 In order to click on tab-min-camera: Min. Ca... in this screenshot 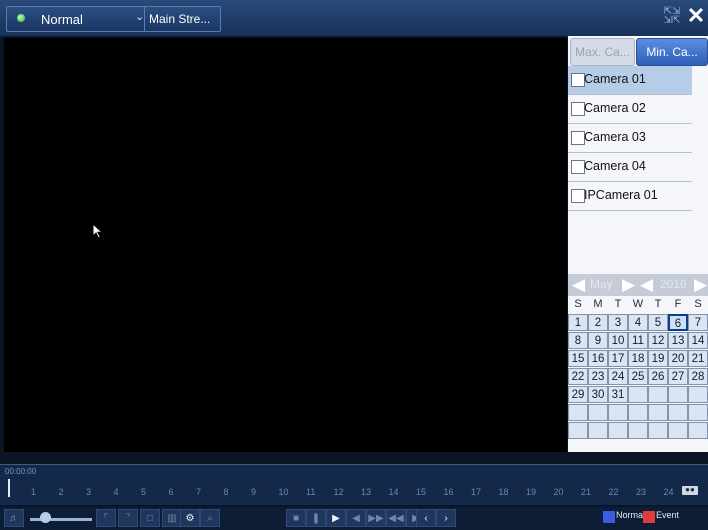, I will do `click(672, 52)`.